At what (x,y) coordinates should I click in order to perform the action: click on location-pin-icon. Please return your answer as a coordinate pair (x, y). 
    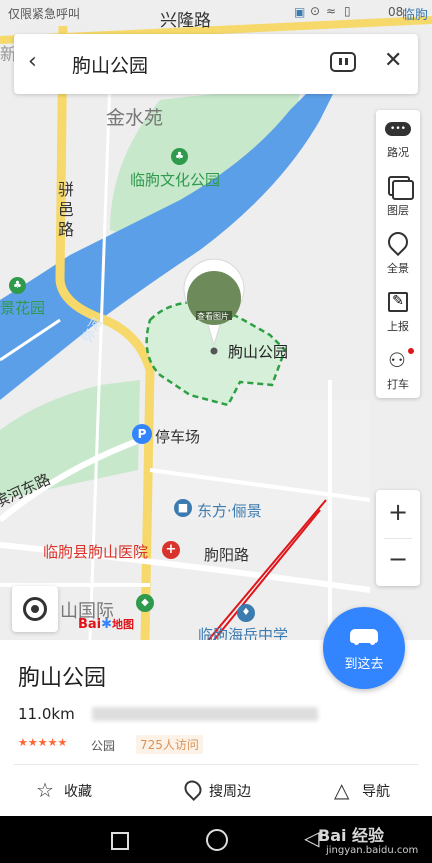
    Looking at the image, I should click on (193, 789).